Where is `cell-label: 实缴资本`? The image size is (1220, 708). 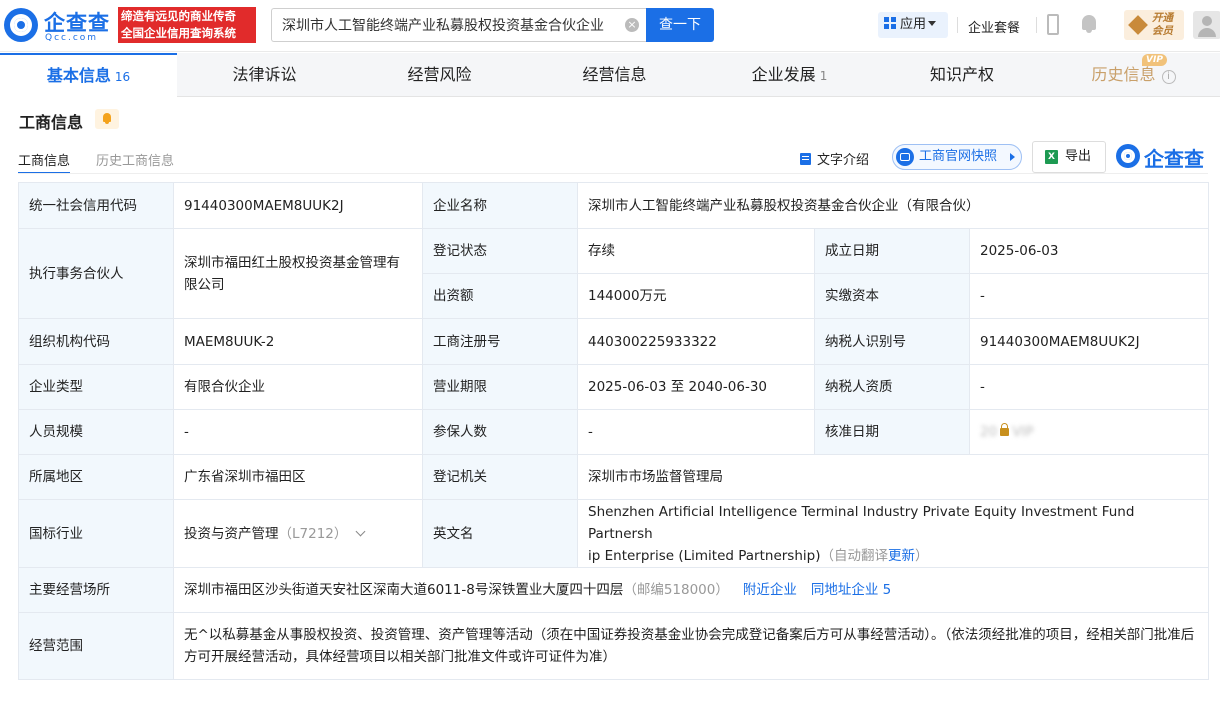 cell-label: 实缴资本 is located at coordinates (892, 296).